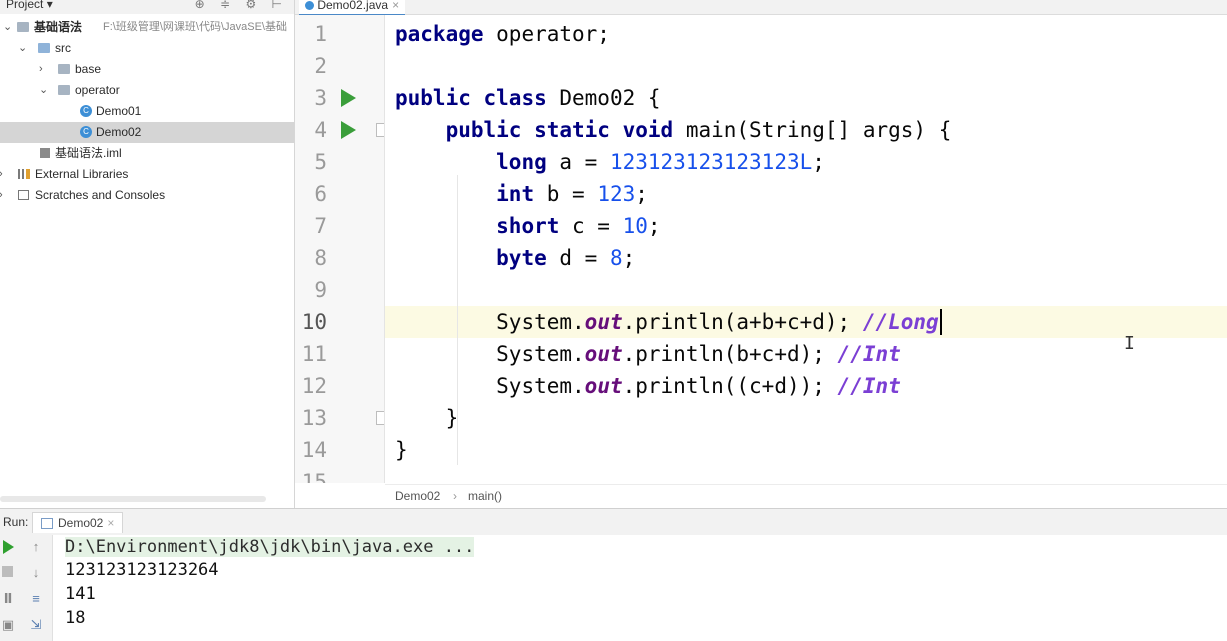 The image size is (1227, 641). What do you see at coordinates (23, 27) in the screenshot?
I see `module-folder-icon` at bounding box center [23, 27].